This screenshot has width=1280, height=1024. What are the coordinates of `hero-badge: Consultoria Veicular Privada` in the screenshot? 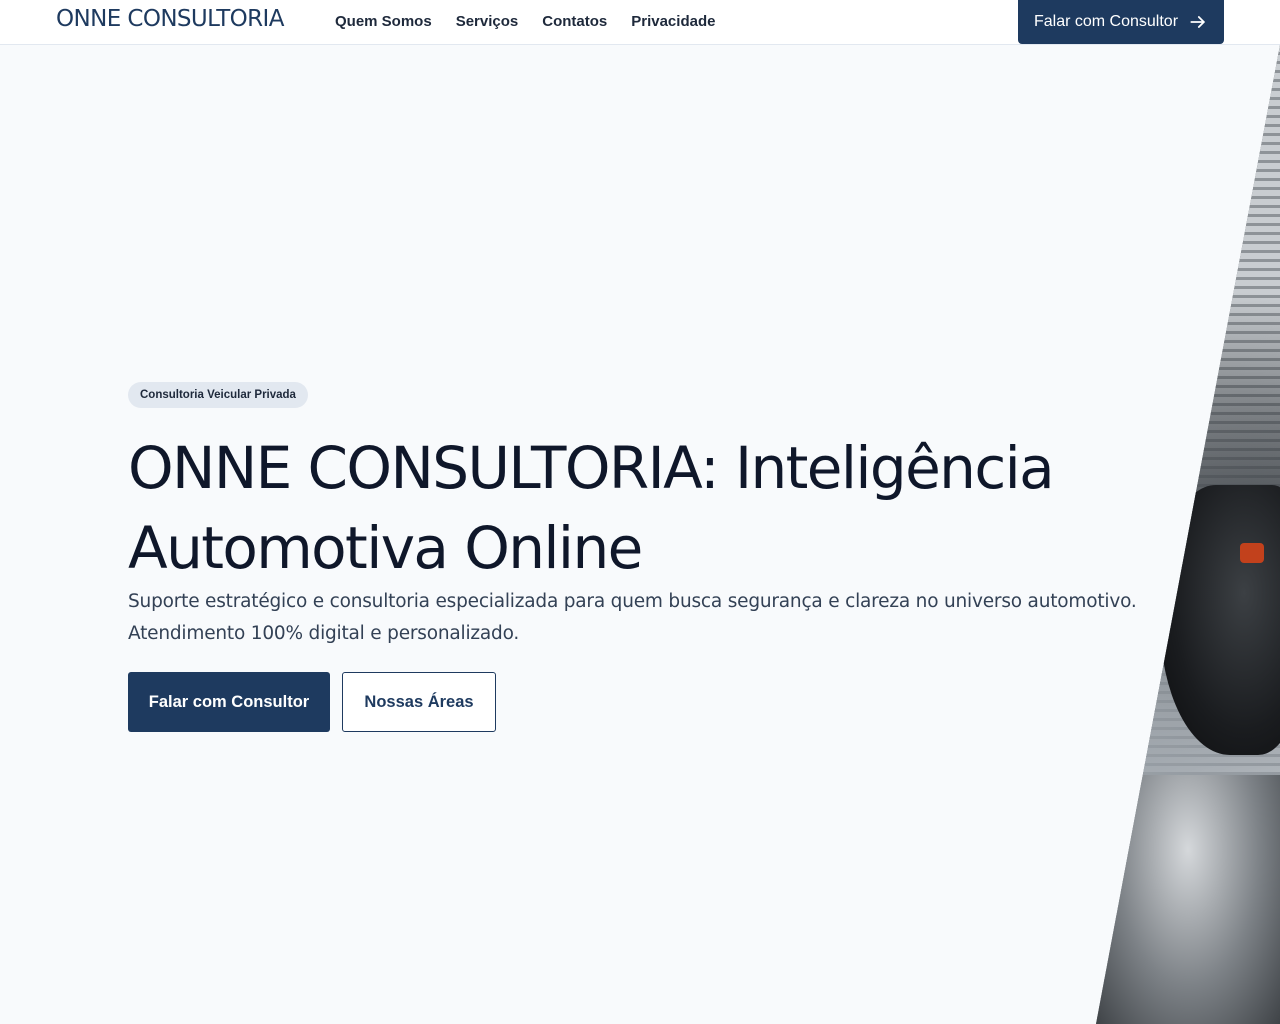 It's located at (218, 395).